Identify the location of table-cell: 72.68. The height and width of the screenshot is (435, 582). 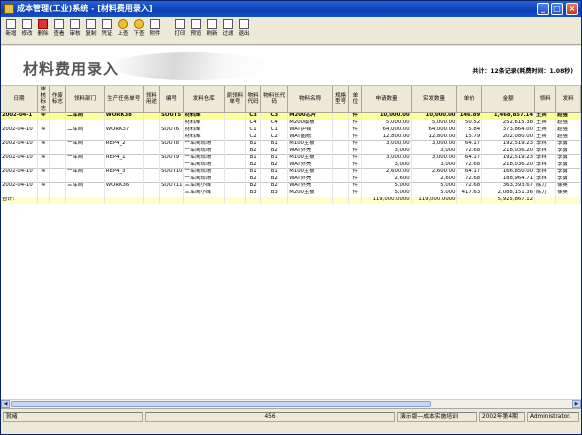
(469, 179).